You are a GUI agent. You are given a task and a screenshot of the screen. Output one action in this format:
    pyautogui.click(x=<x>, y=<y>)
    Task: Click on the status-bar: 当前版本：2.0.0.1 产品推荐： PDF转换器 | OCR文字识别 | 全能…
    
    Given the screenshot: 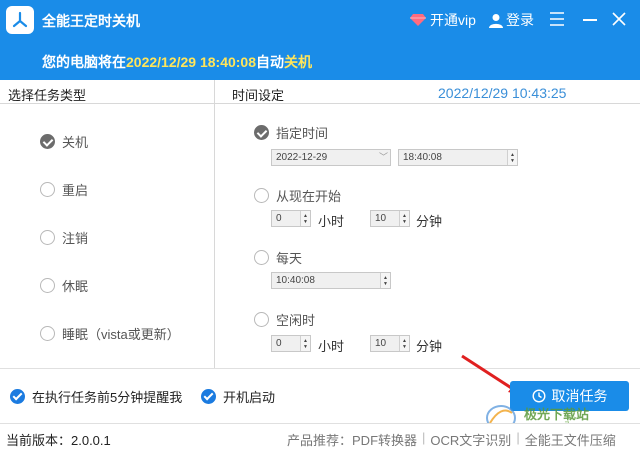 What is the action you would take?
    pyautogui.click(x=320, y=436)
    